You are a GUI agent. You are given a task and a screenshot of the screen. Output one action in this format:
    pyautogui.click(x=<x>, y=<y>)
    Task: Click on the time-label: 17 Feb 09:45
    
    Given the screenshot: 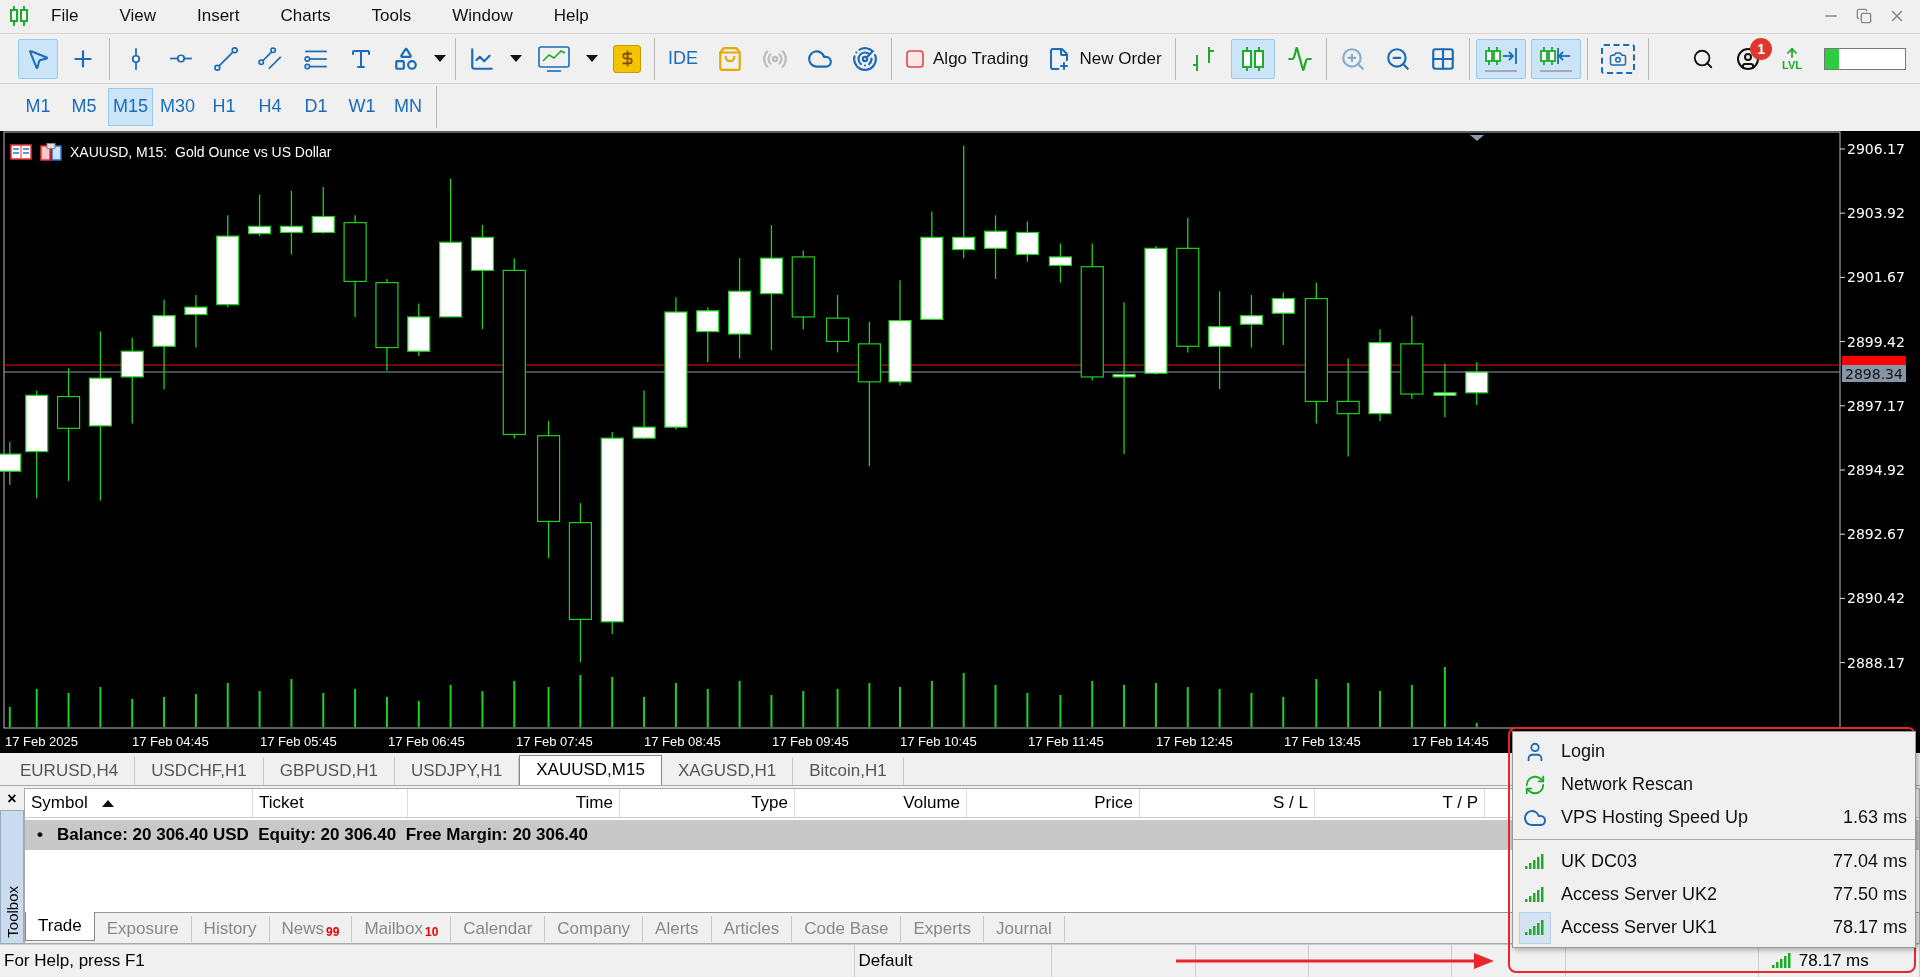 What is the action you would take?
    pyautogui.click(x=810, y=741)
    